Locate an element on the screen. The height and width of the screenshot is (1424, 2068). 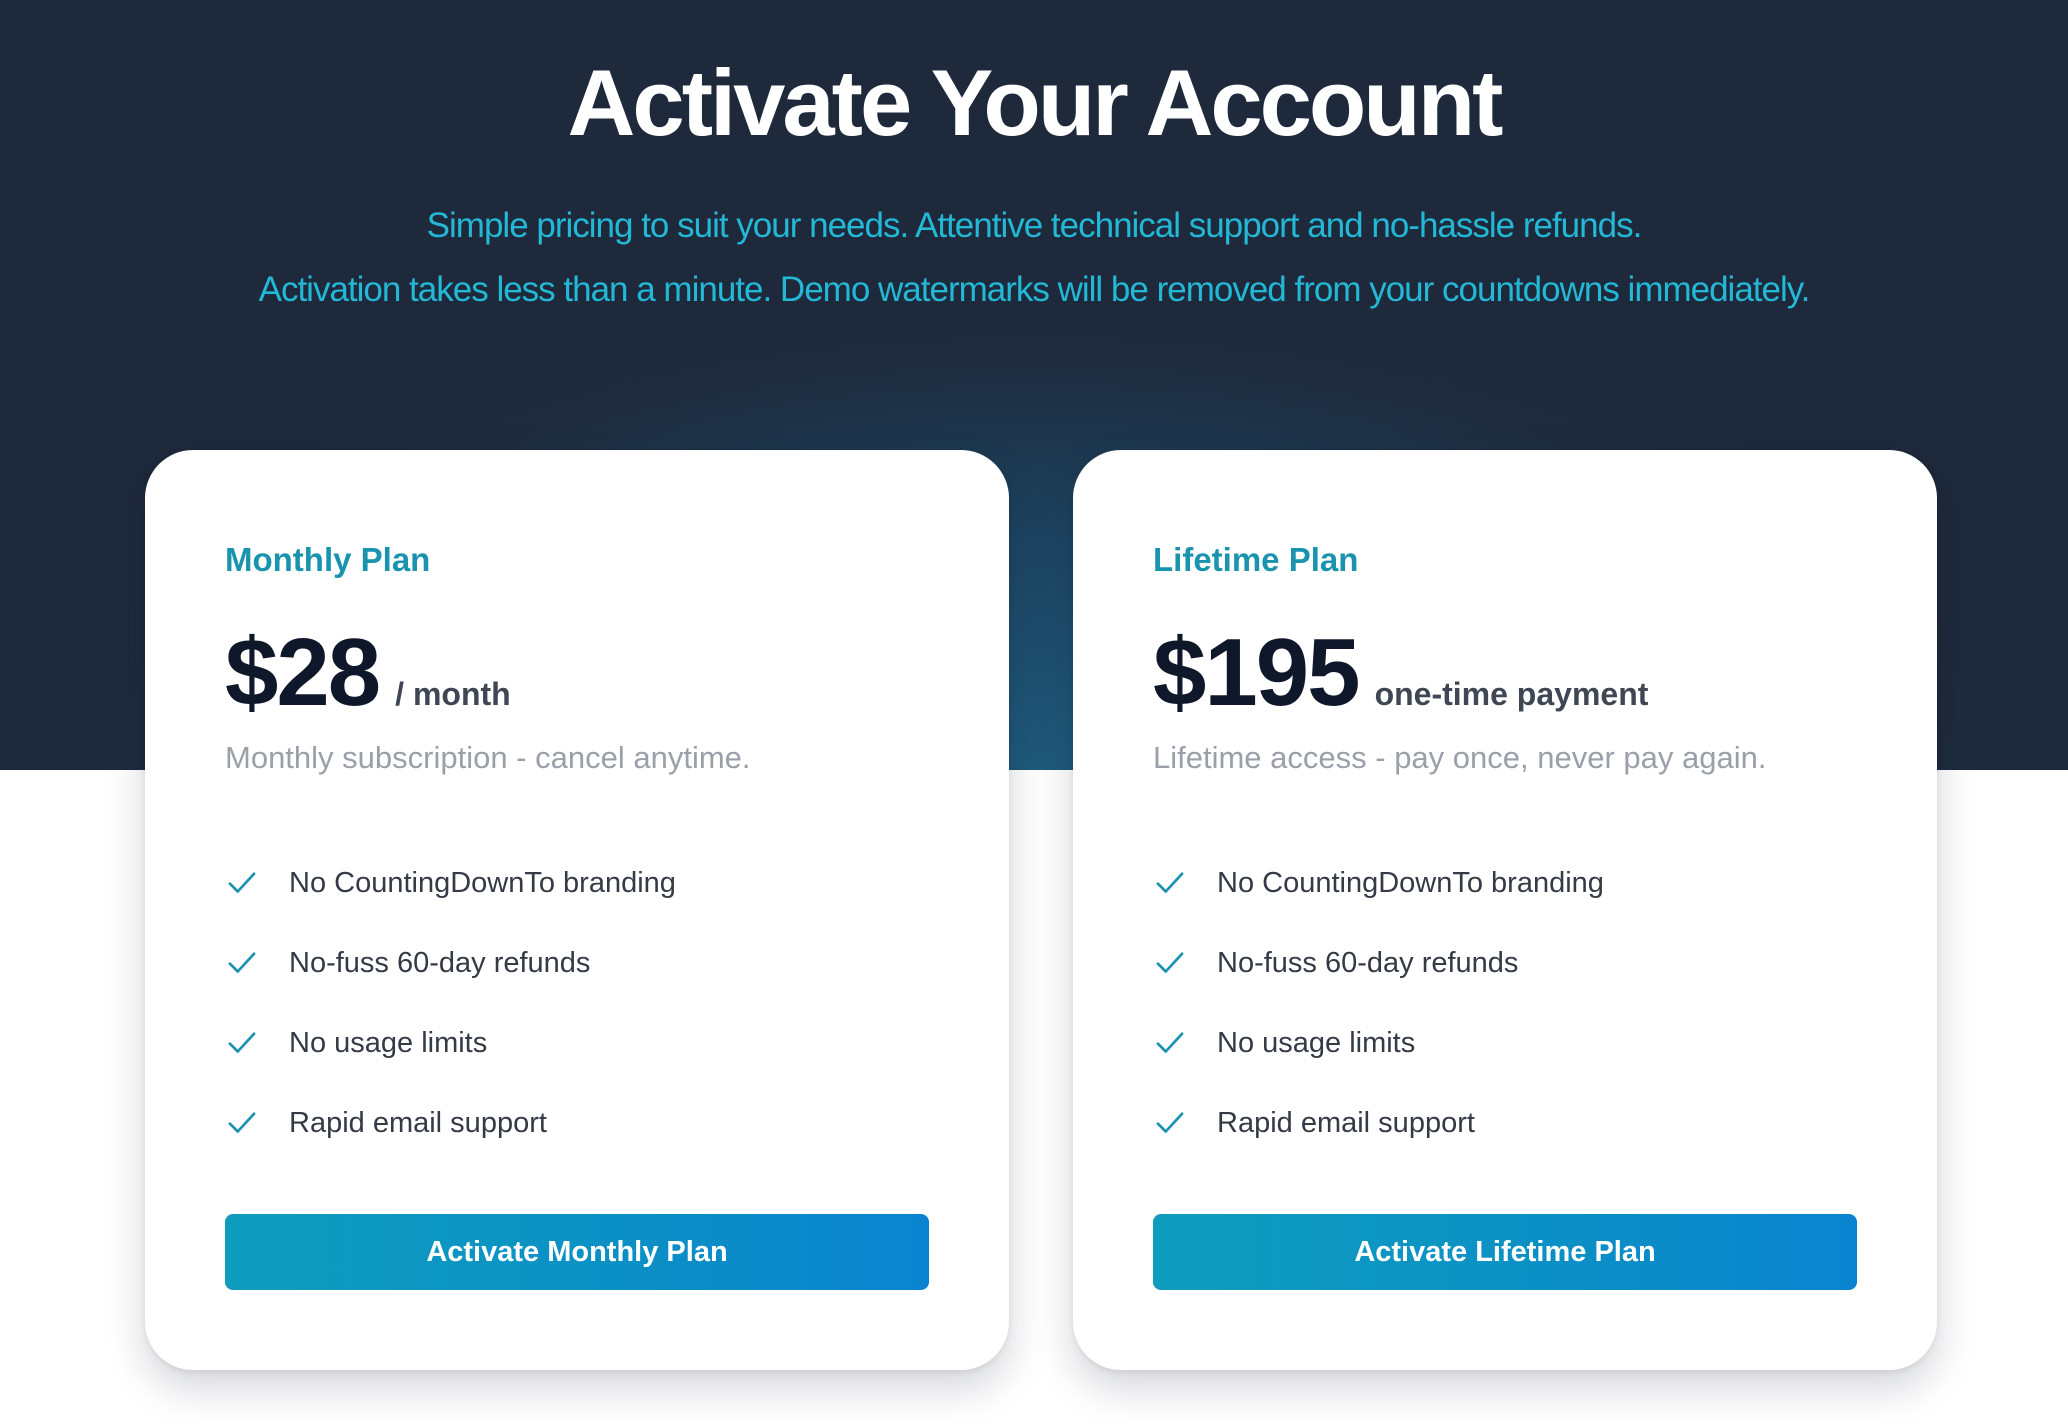
plan-period: one-time payment is located at coordinates (1511, 694).